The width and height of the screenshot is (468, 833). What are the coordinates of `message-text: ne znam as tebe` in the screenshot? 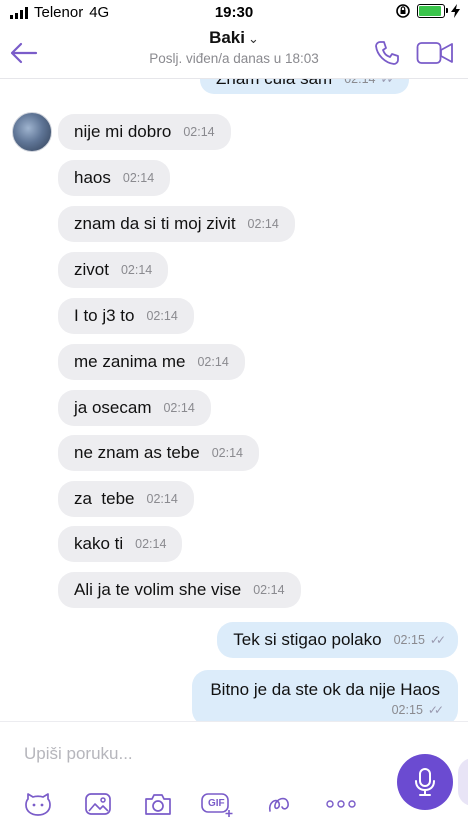 It's located at (137, 452).